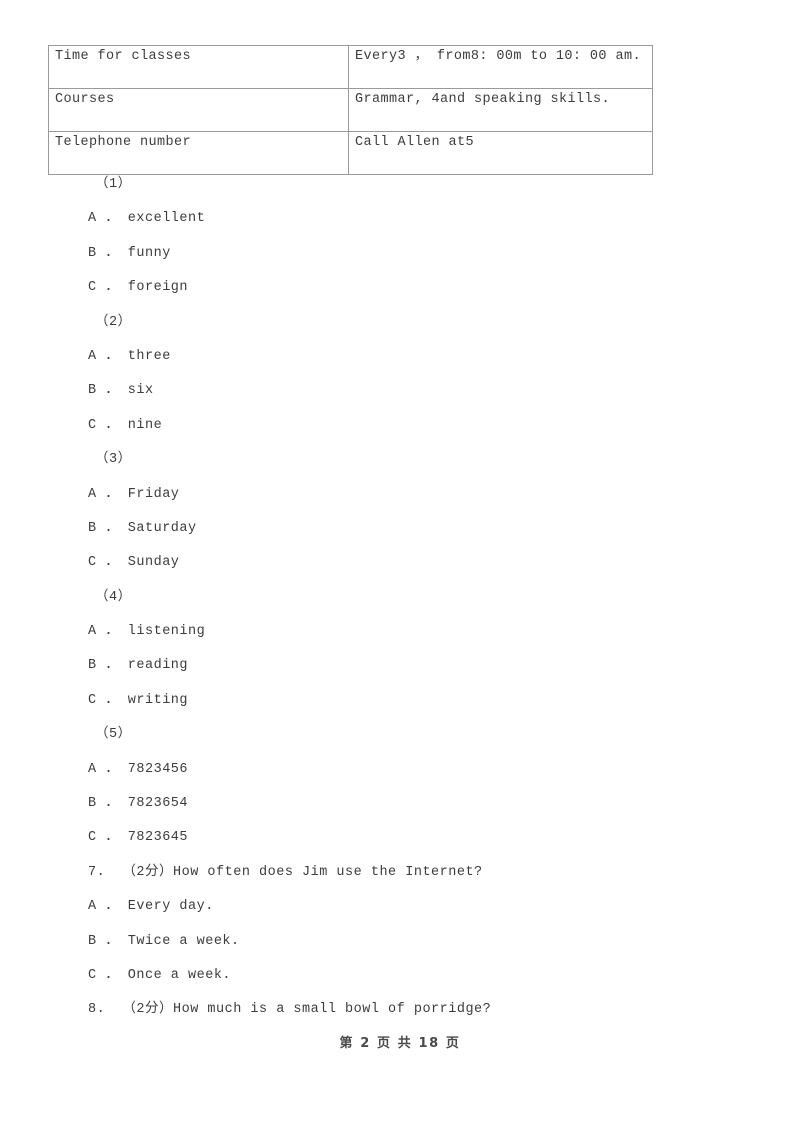 The height and width of the screenshot is (1132, 800). What do you see at coordinates (198, 110) in the screenshot?
I see `table-cell-label: Courses` at bounding box center [198, 110].